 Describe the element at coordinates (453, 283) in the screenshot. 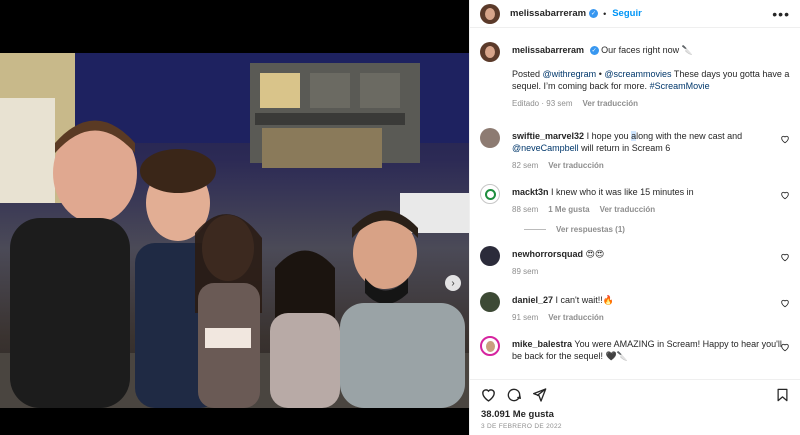

I see `next-slide-button: ›` at that location.